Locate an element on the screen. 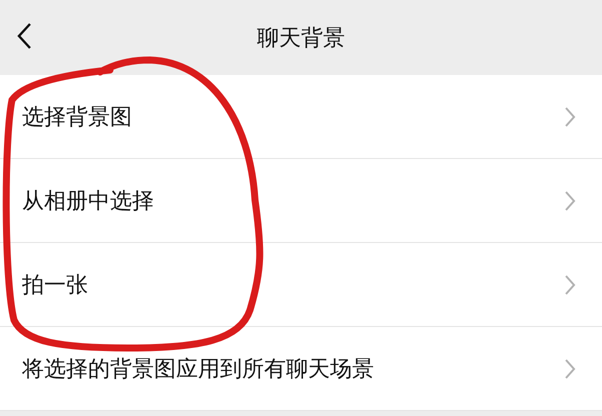 This screenshot has height=416, width=602. menu-item-label: 从相册中选择 is located at coordinates (88, 202).